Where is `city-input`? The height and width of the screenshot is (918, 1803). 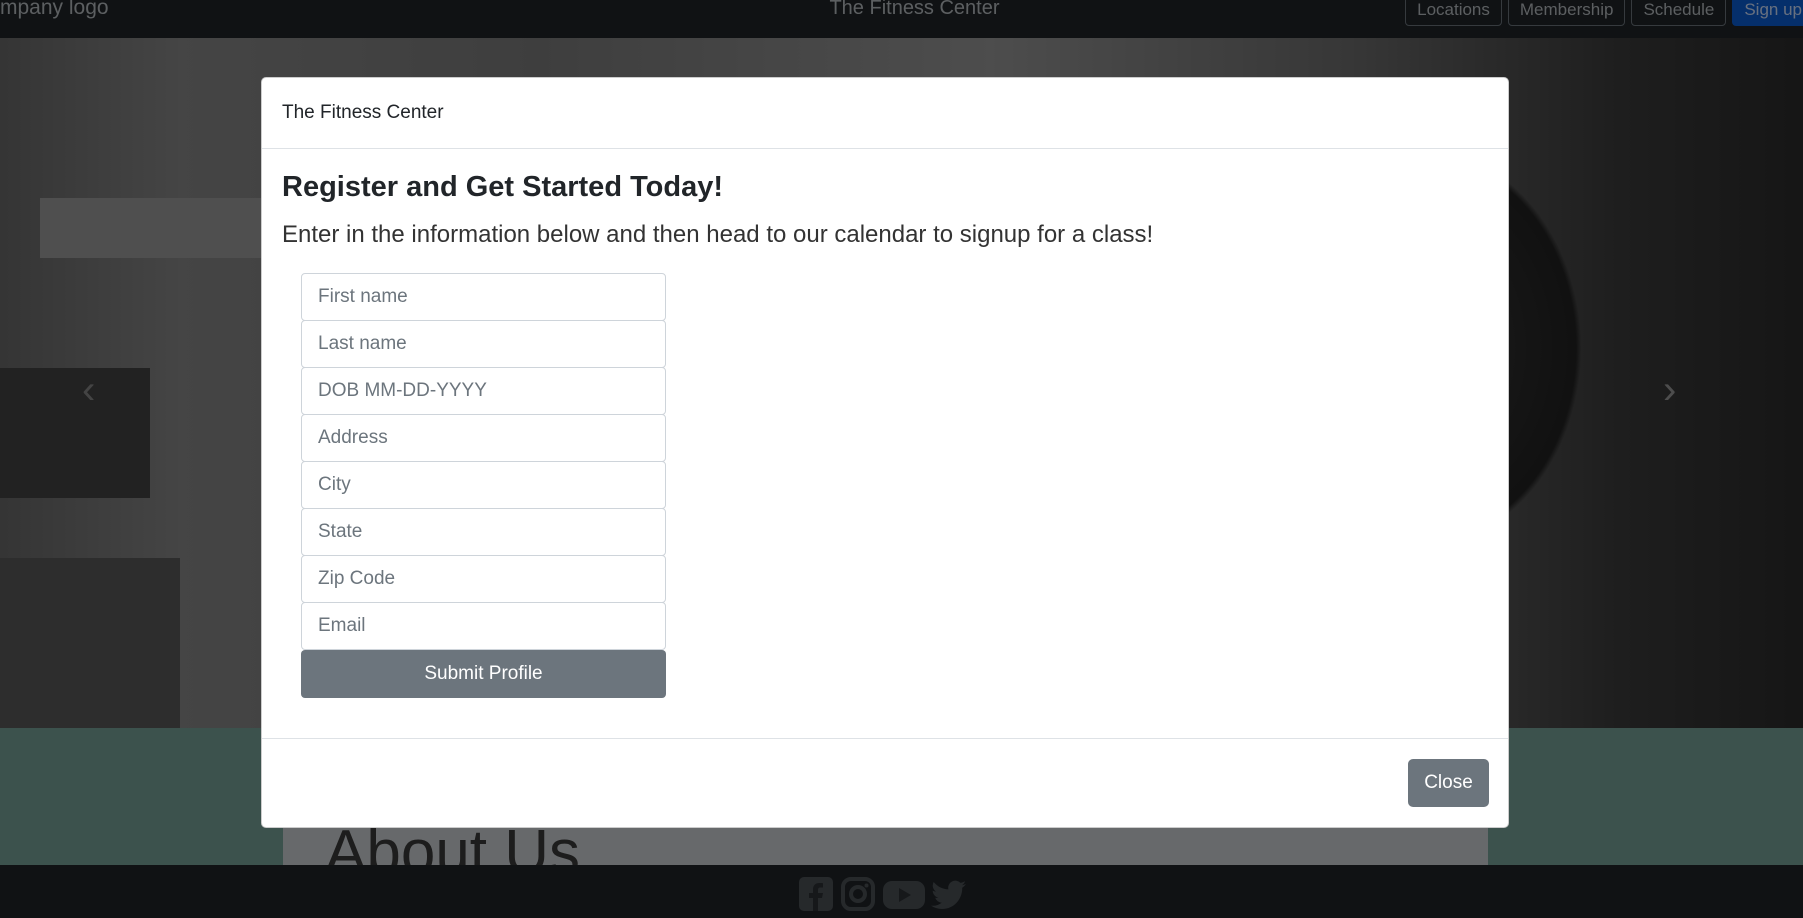
city-input is located at coordinates (483, 485).